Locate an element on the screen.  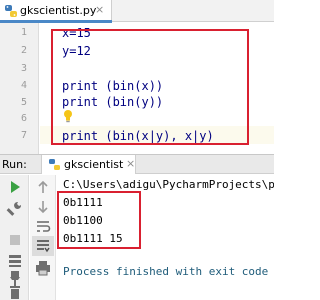
close-run-tab-icon: × is located at coordinates (130, 164).